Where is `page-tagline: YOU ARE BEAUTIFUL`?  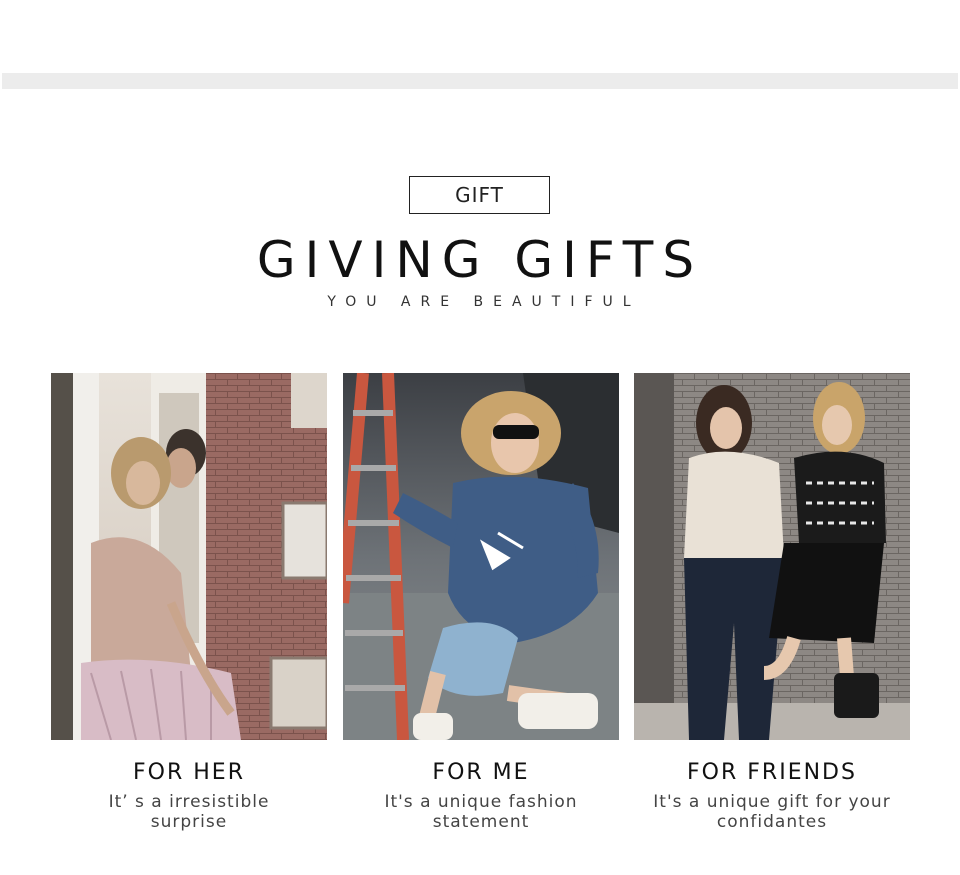 page-tagline: YOU ARE BEAUTIFUL is located at coordinates (484, 302).